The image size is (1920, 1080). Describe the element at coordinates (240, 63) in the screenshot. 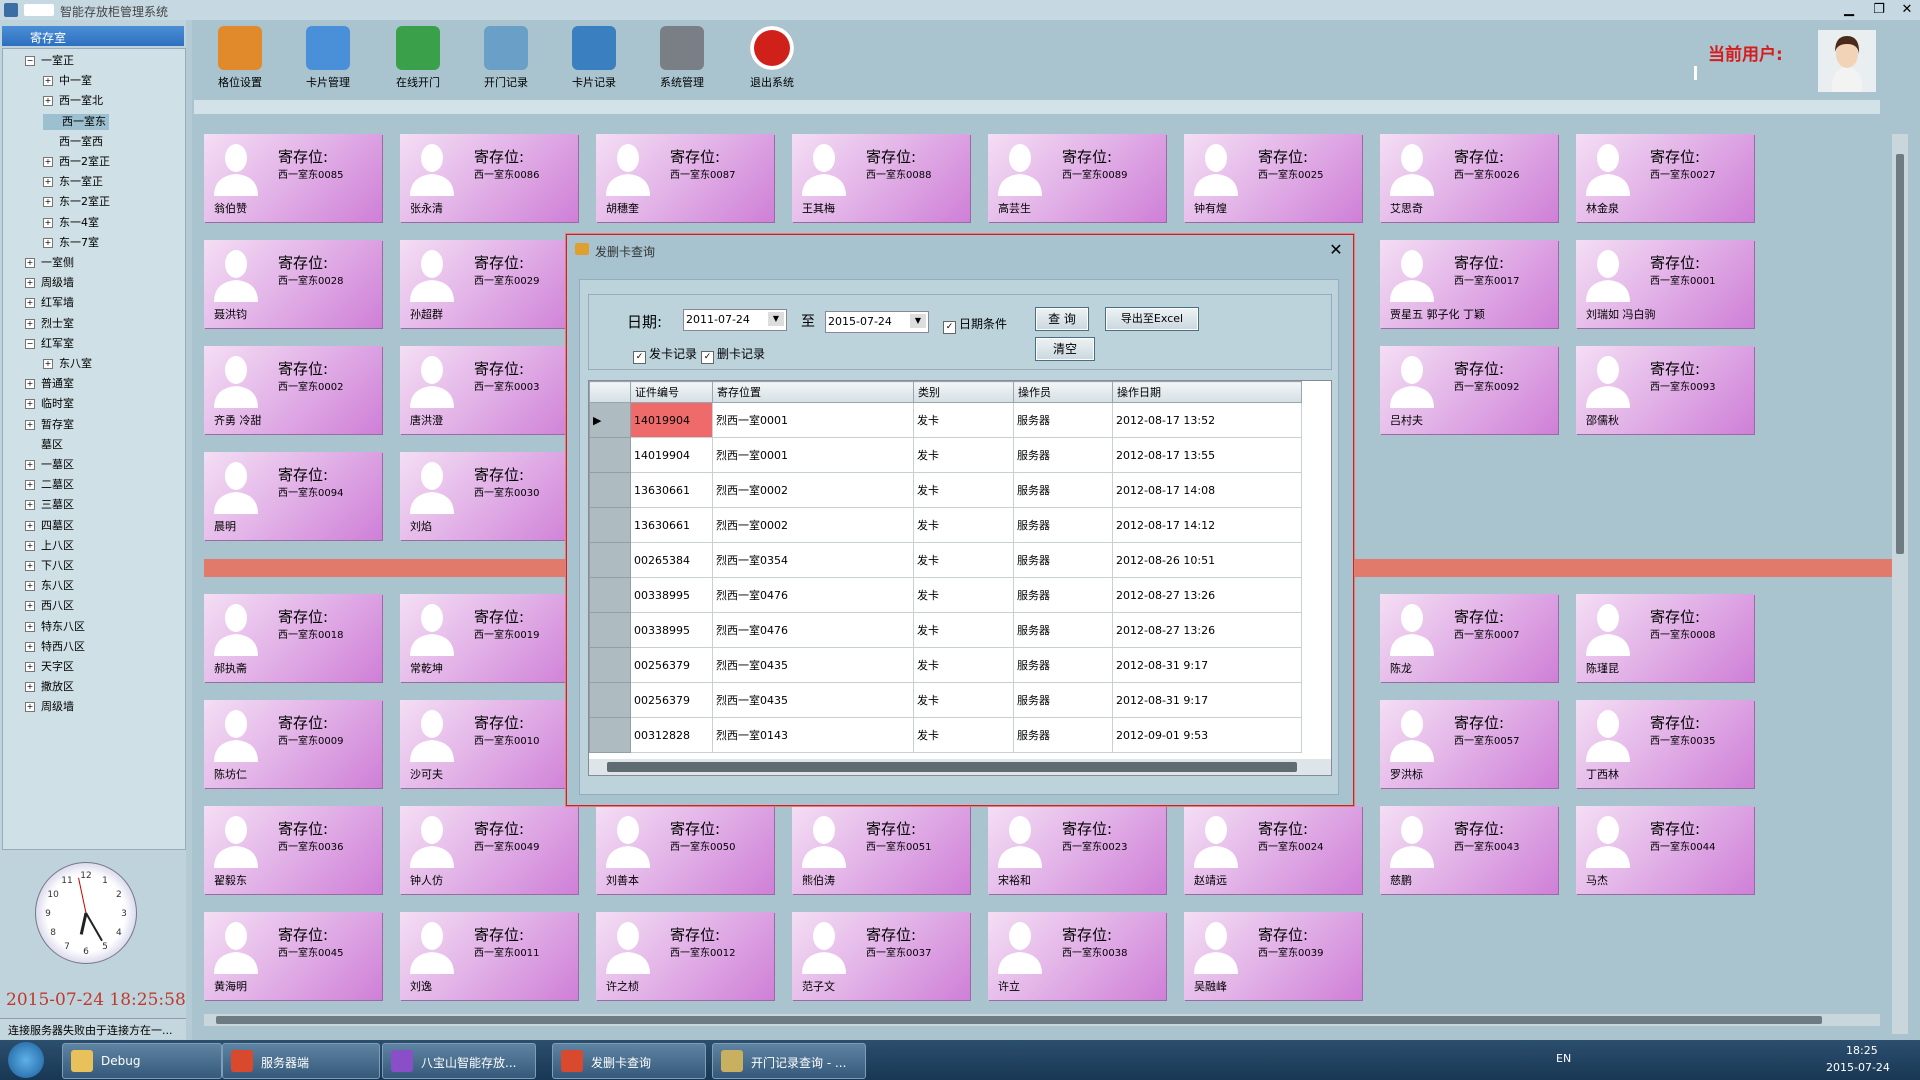

I see `toolbar-button: 格位设置` at that location.